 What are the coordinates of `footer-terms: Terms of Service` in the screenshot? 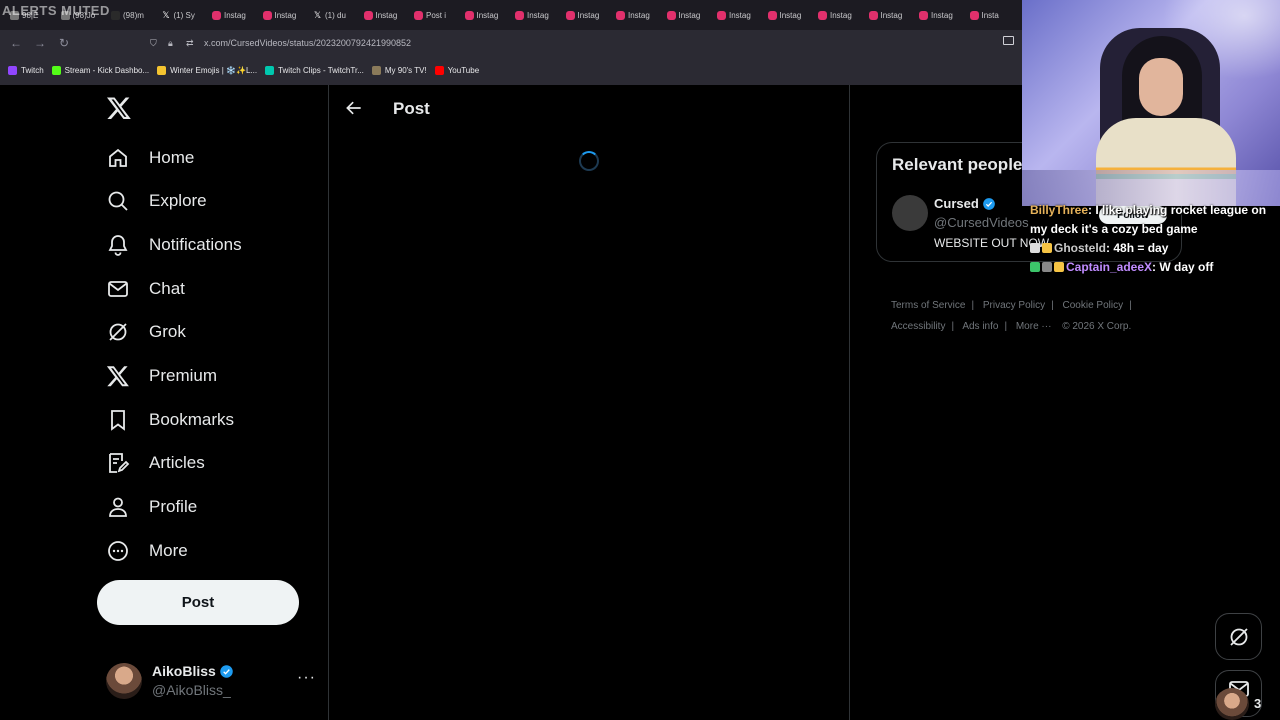 It's located at (928, 305).